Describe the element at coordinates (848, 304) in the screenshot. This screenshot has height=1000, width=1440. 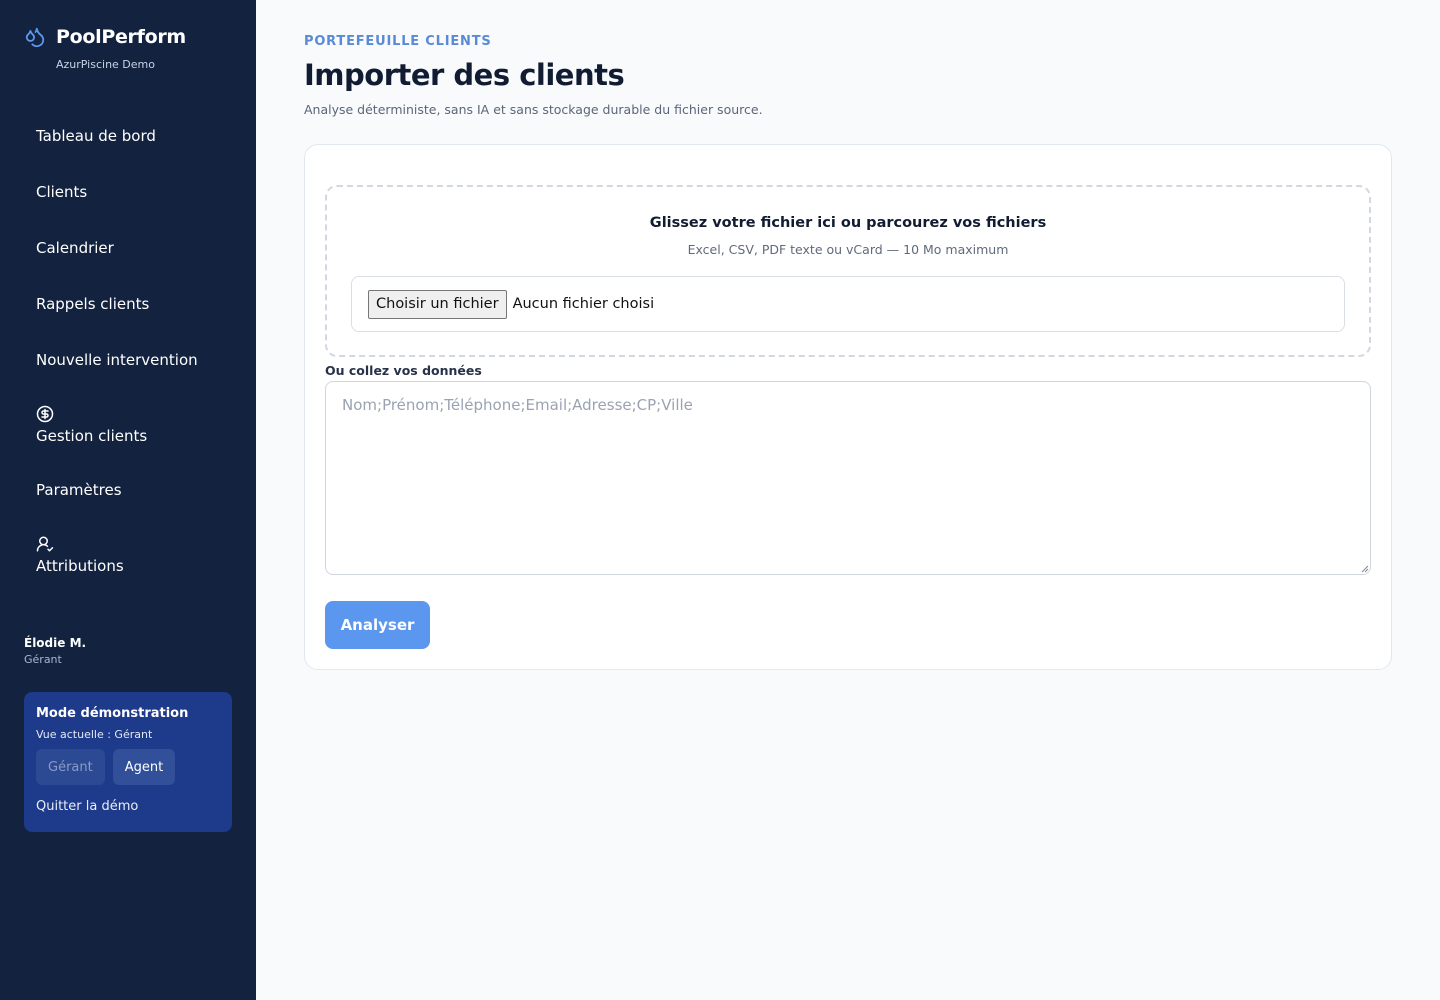
I see `file-input: Choisir un fichier Aucun fichier choisi` at that location.